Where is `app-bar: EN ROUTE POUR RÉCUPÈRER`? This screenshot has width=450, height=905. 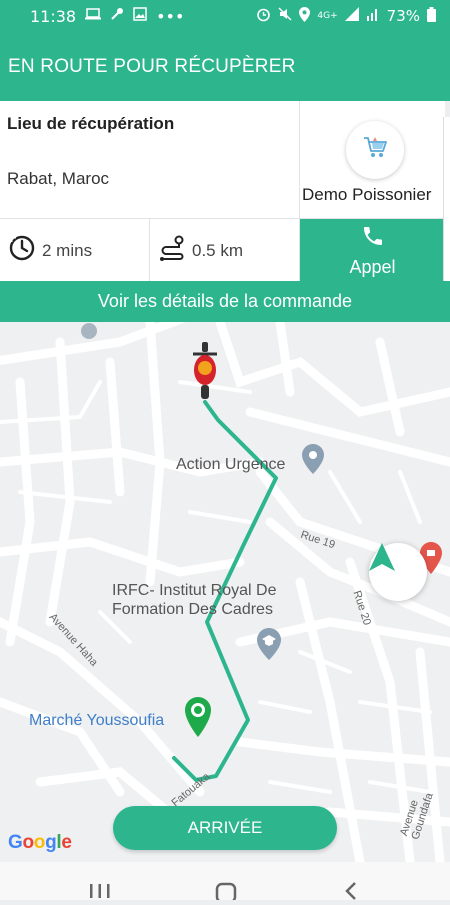 app-bar: EN ROUTE POUR RÉCUPÈRER is located at coordinates (225, 66).